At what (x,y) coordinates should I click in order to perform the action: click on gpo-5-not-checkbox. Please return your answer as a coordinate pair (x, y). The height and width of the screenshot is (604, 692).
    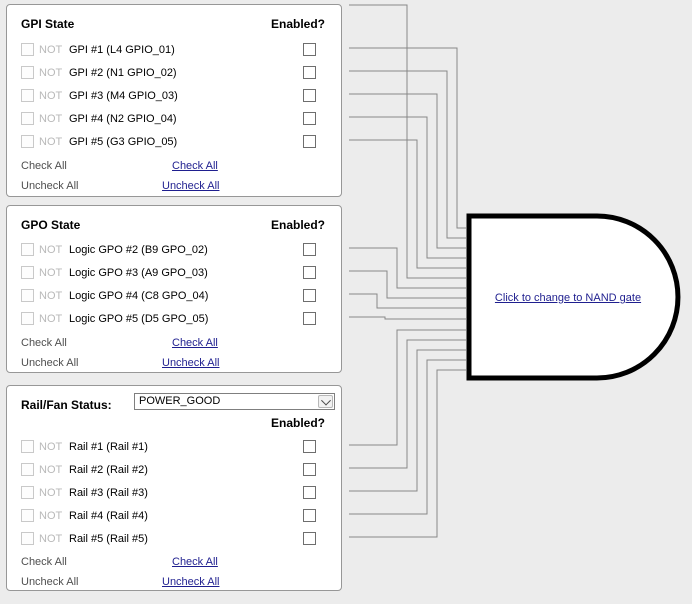
    Looking at the image, I should click on (27, 318).